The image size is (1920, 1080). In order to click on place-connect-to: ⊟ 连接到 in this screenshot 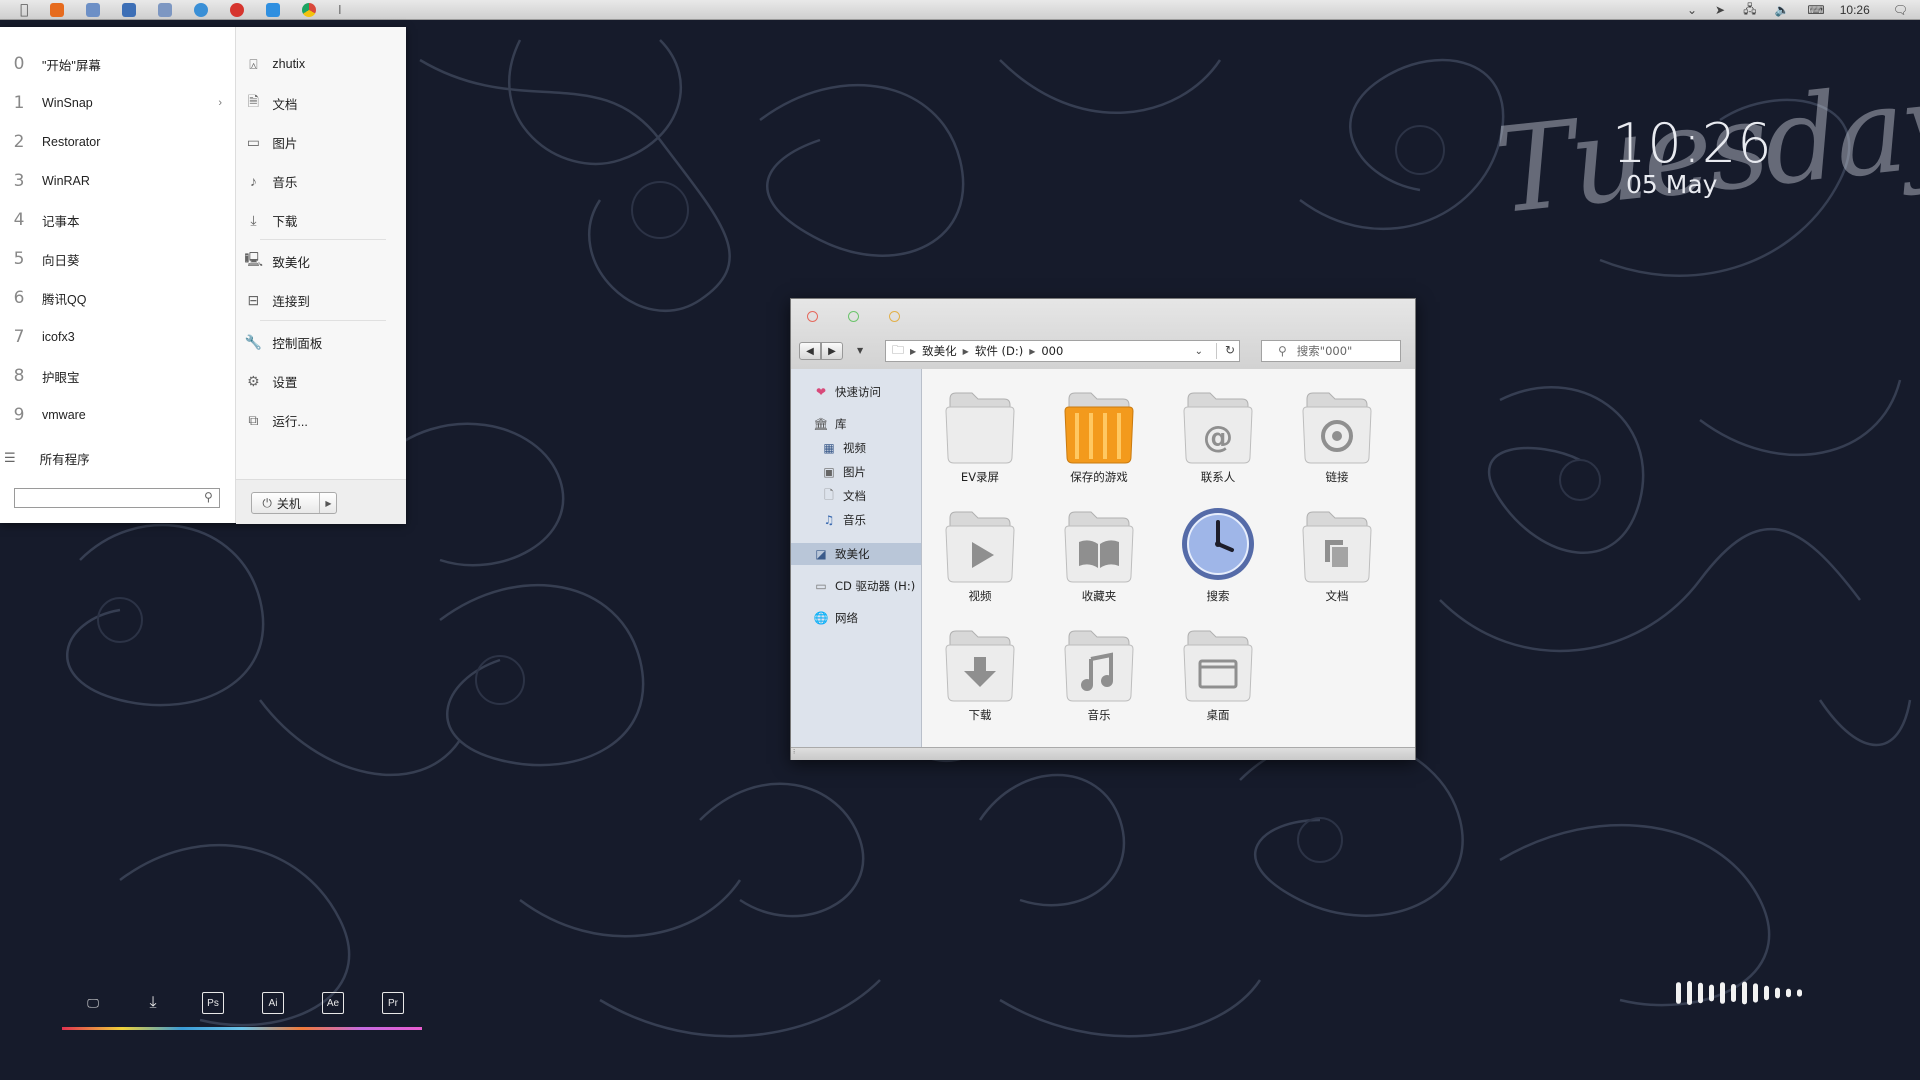, I will do `click(321, 300)`.